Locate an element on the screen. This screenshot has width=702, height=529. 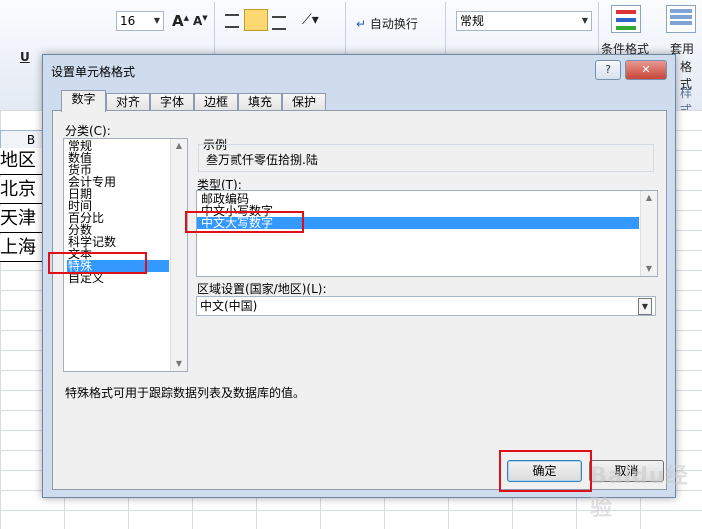
annotation-box-type is located at coordinates (244, 222).